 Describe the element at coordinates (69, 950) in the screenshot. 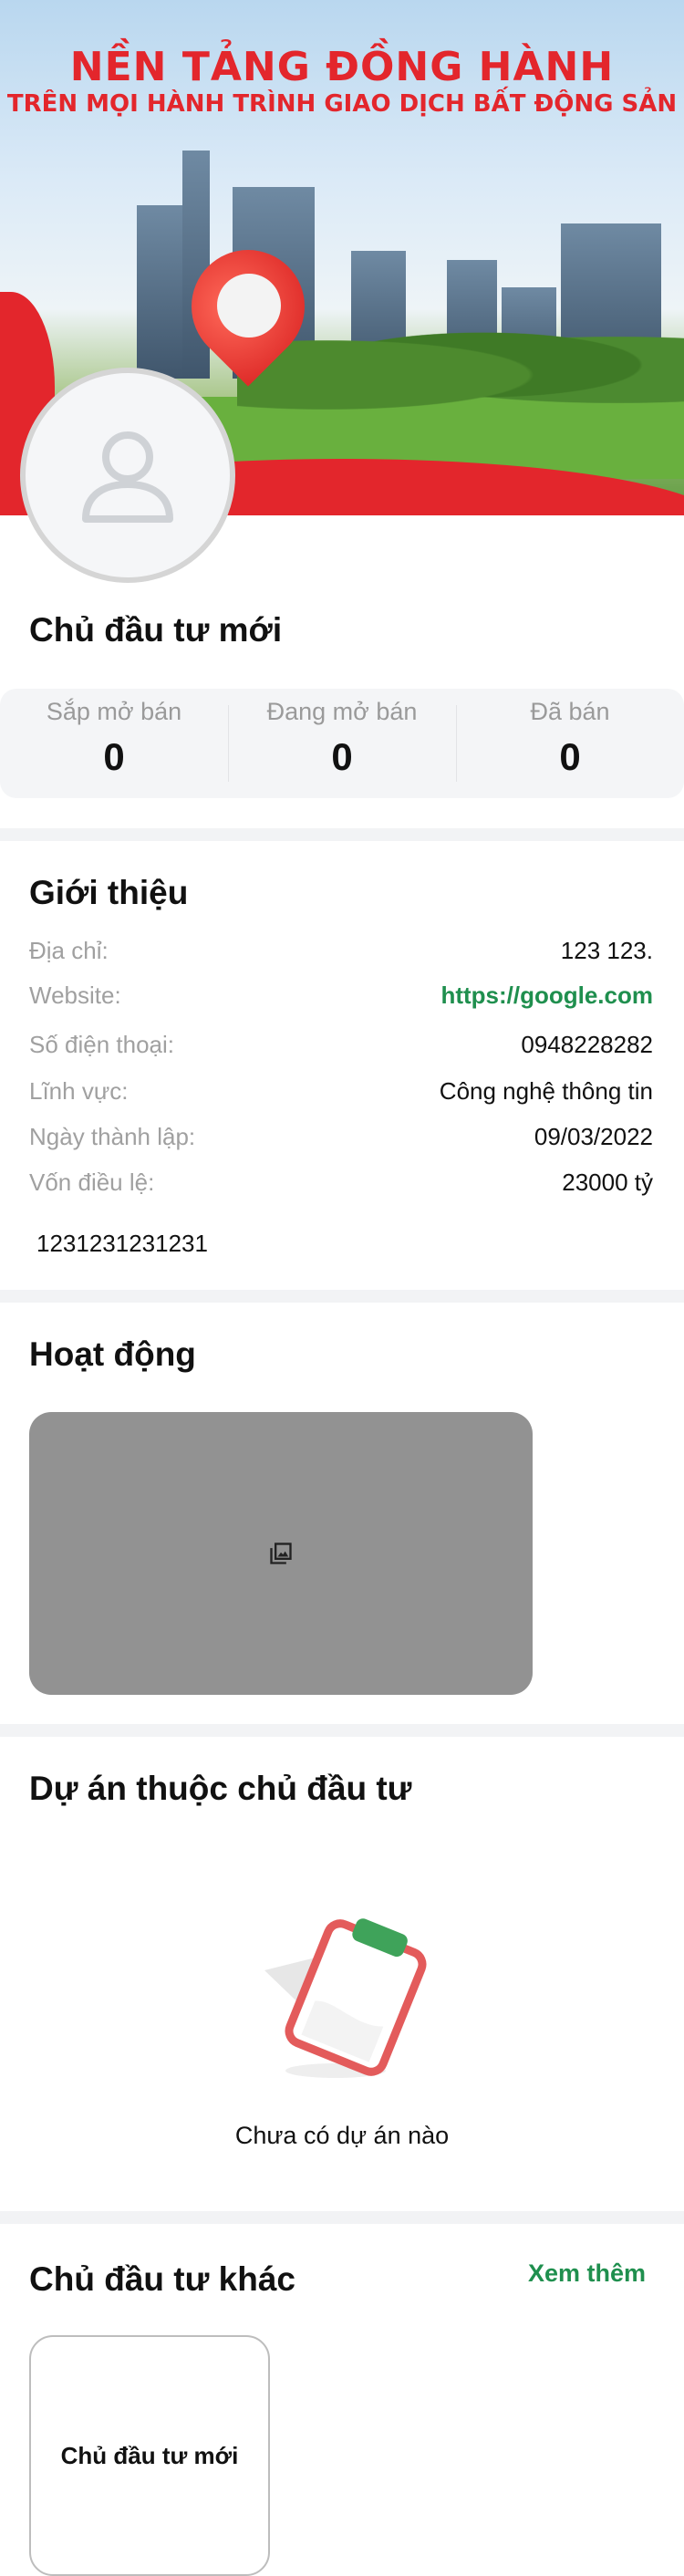

I see `info-label: Địa chỉ:` at that location.